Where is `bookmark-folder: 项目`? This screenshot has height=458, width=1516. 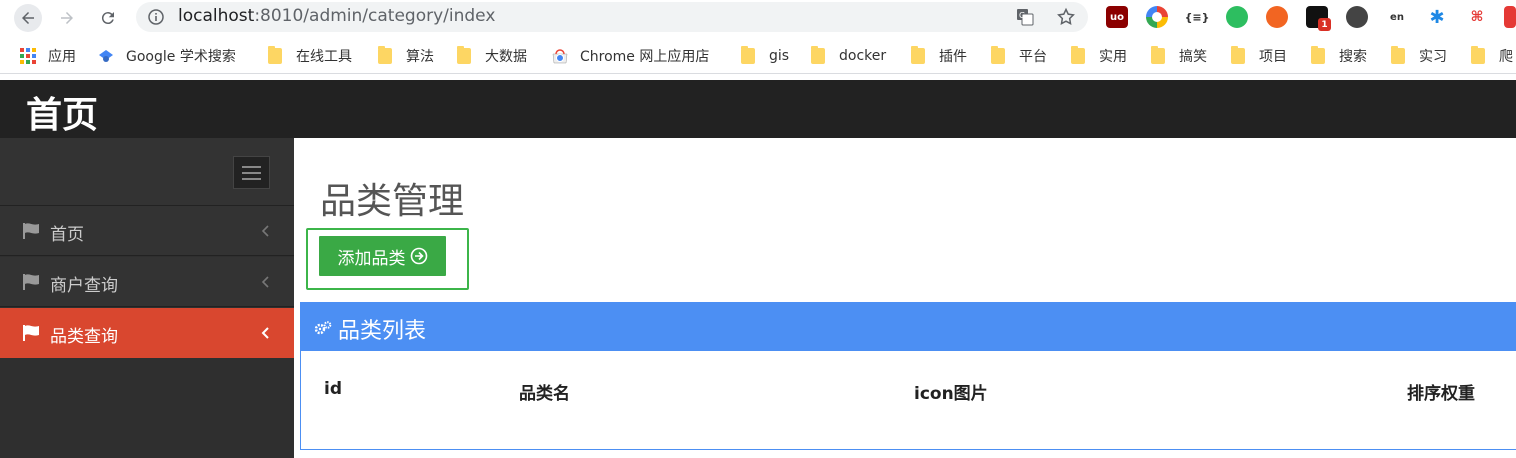 bookmark-folder: 项目 is located at coordinates (1259, 56).